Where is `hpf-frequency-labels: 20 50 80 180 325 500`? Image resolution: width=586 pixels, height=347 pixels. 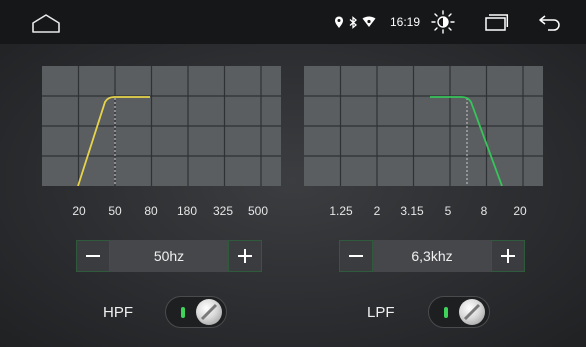 hpf-frequency-labels: 20 50 80 180 325 500 is located at coordinates (172, 212).